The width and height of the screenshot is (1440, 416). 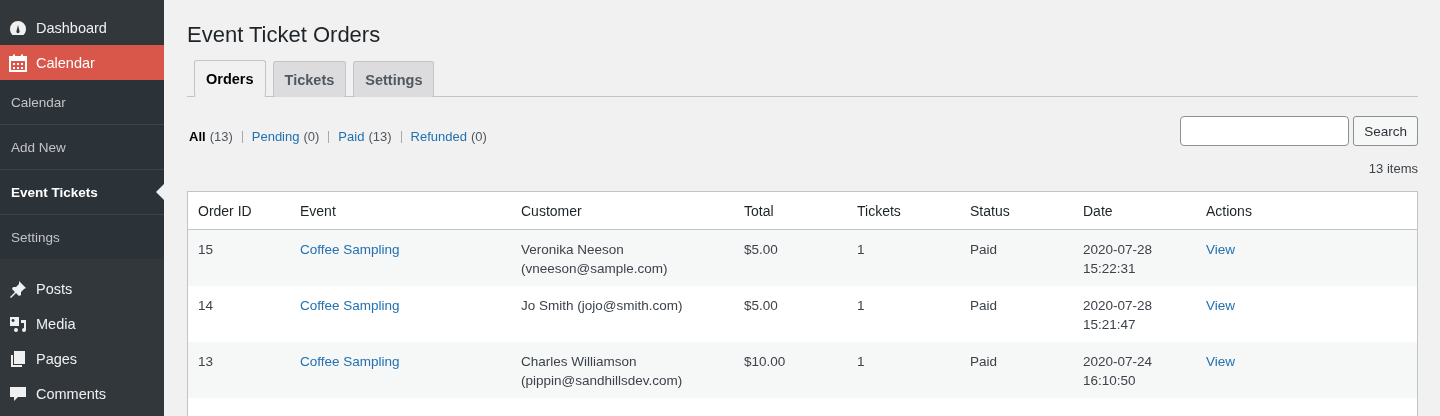 I want to click on table-cell-text: 2020-07-28 15:21:47, so click(x=1118, y=315).